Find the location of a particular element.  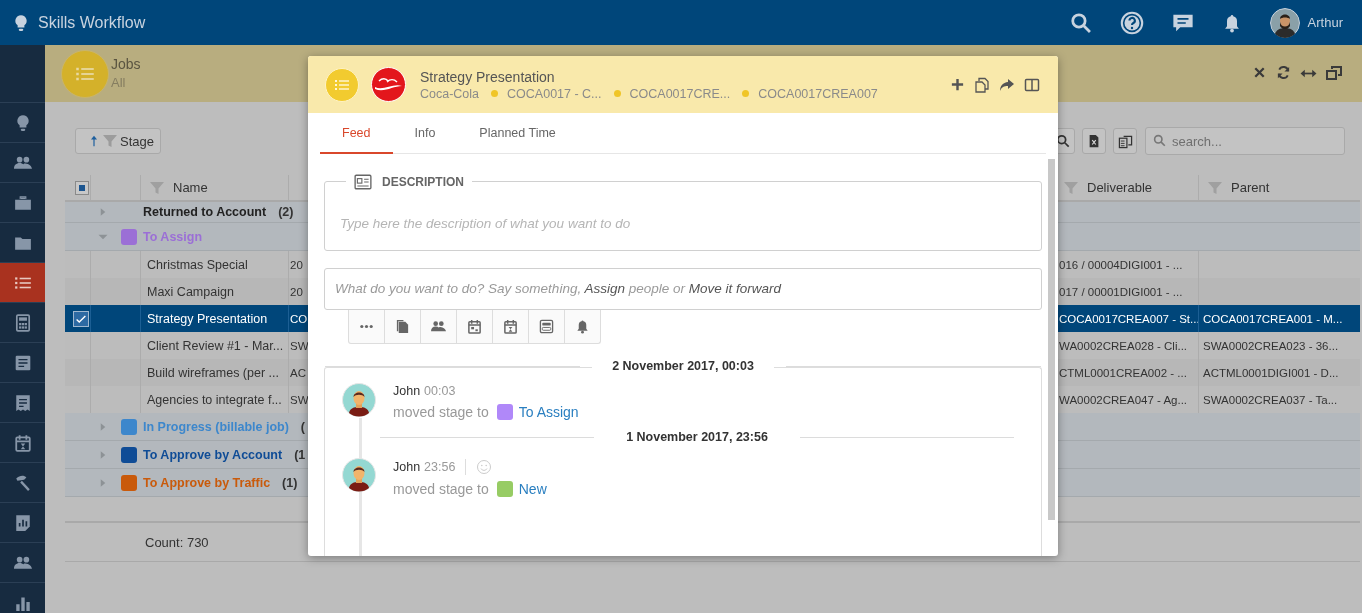

job-title: Strategy Presentation is located at coordinates (488, 76).